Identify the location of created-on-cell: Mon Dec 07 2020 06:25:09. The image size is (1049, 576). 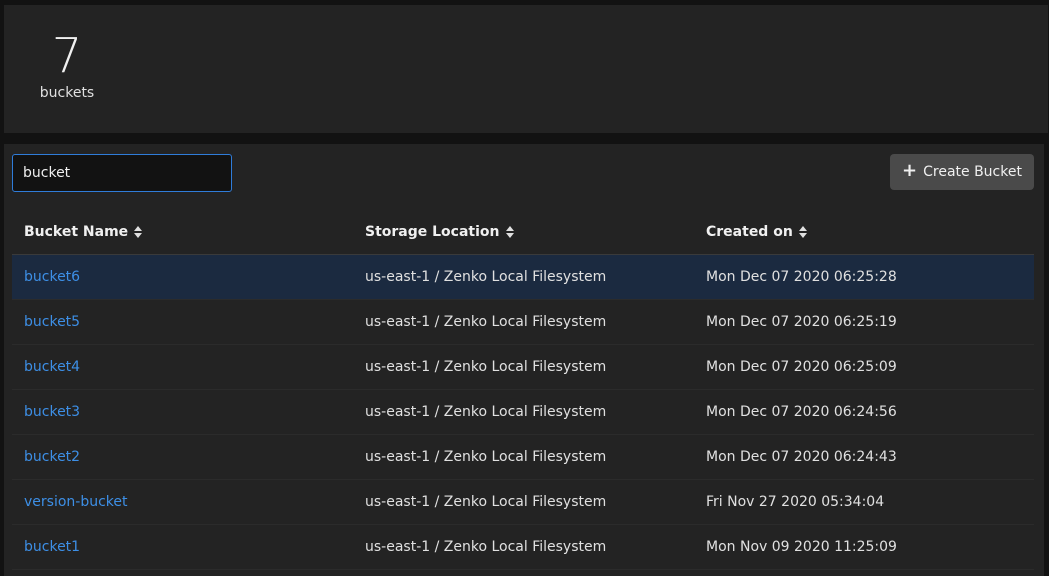
(801, 367).